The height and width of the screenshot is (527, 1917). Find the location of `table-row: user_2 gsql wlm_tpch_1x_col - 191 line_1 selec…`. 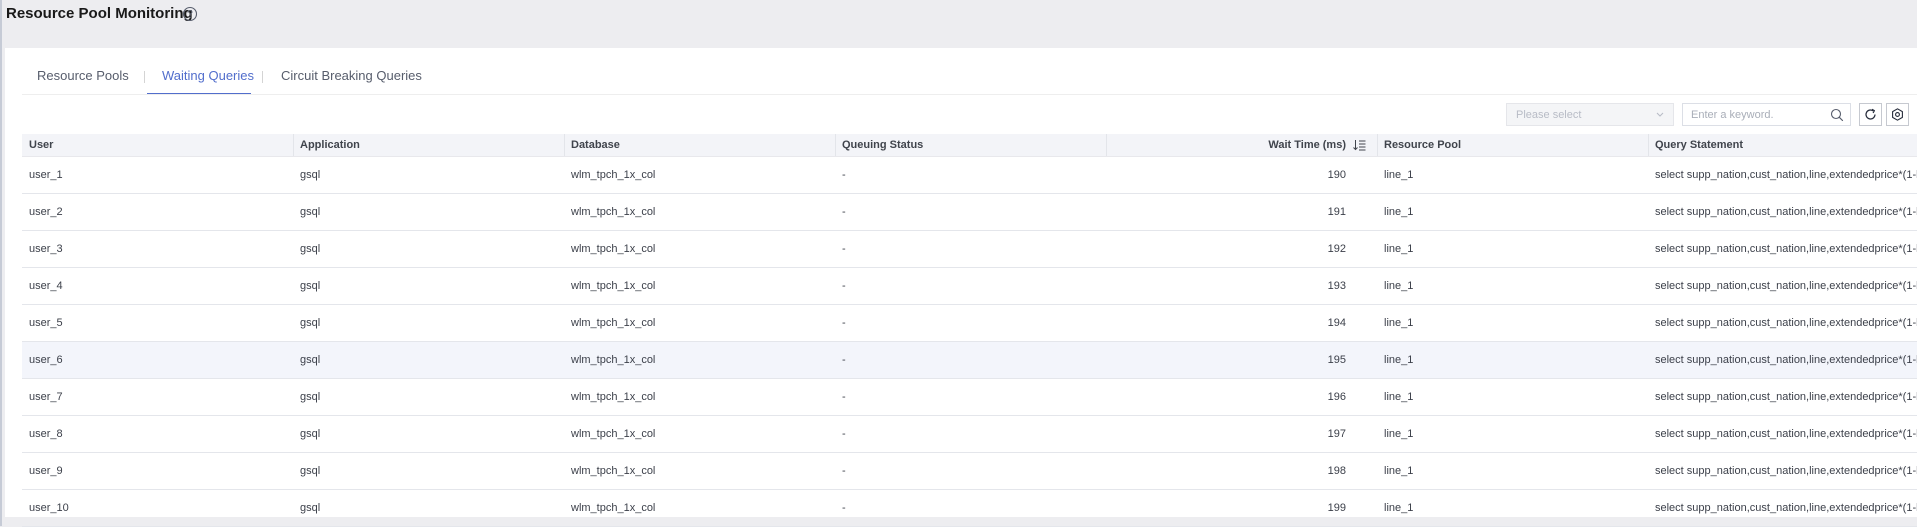

table-row: user_2 gsql wlm_tpch_1x_col - 191 line_1 selec… is located at coordinates (969, 212).